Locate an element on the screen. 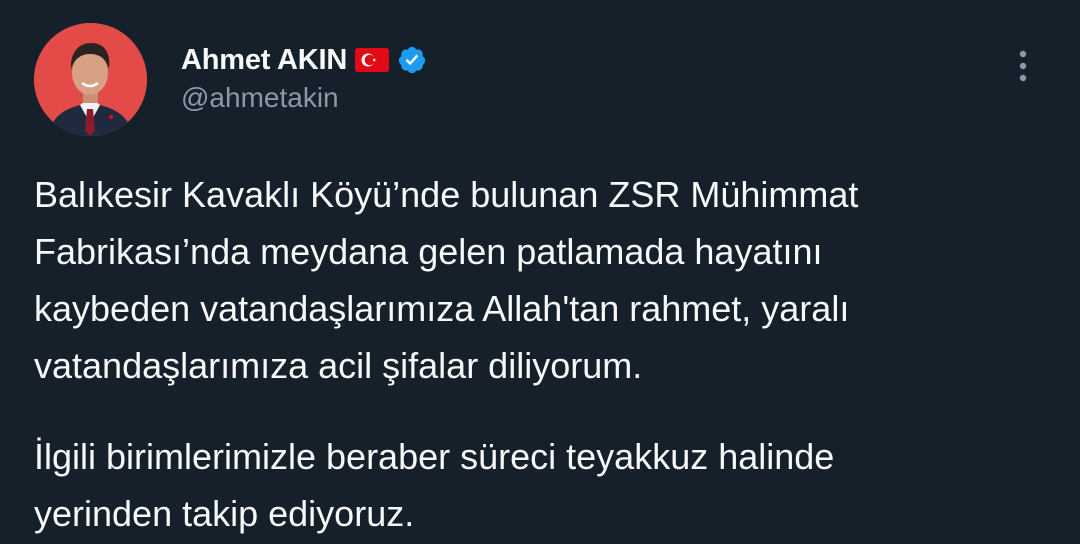 The image size is (1080, 544). avatar-portrait is located at coordinates (90, 79).